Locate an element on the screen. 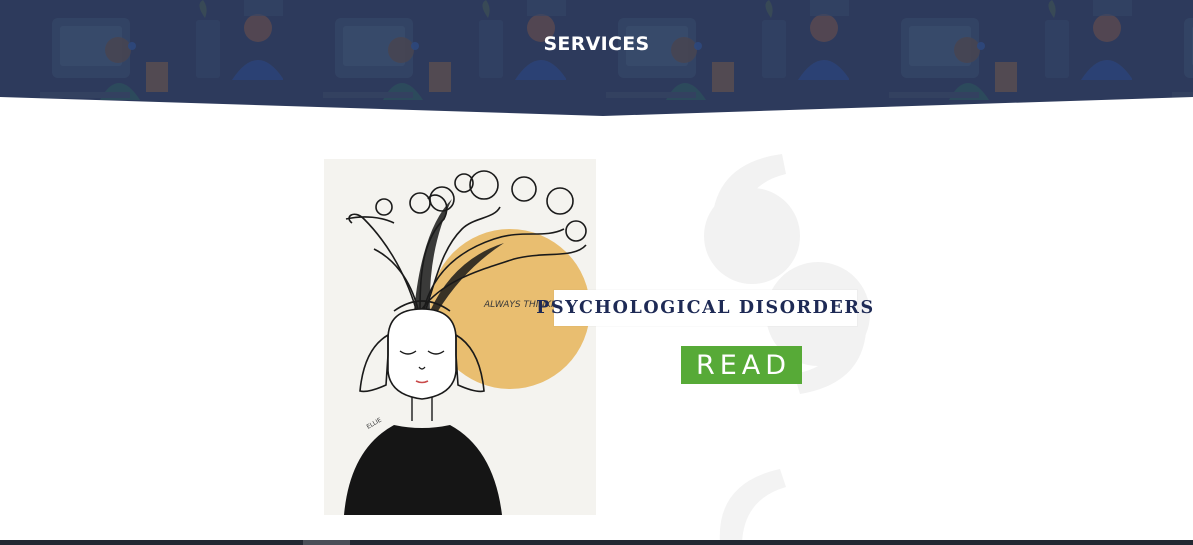  thinking-girl-illustration: ALWAYS THINKING ELLIE is located at coordinates (460, 337).